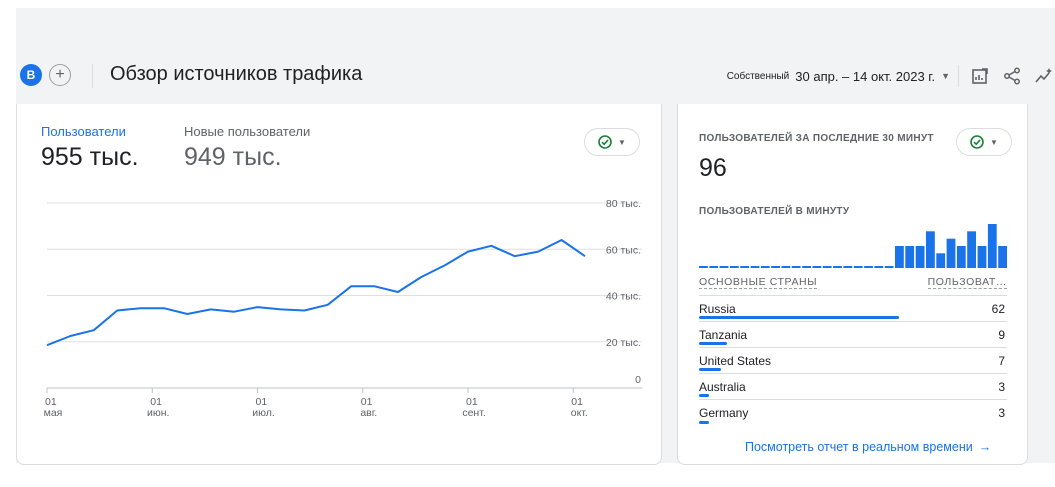  Describe the element at coordinates (623, 250) in the screenshot. I see `y-tick-label: 60 тыс.` at that location.